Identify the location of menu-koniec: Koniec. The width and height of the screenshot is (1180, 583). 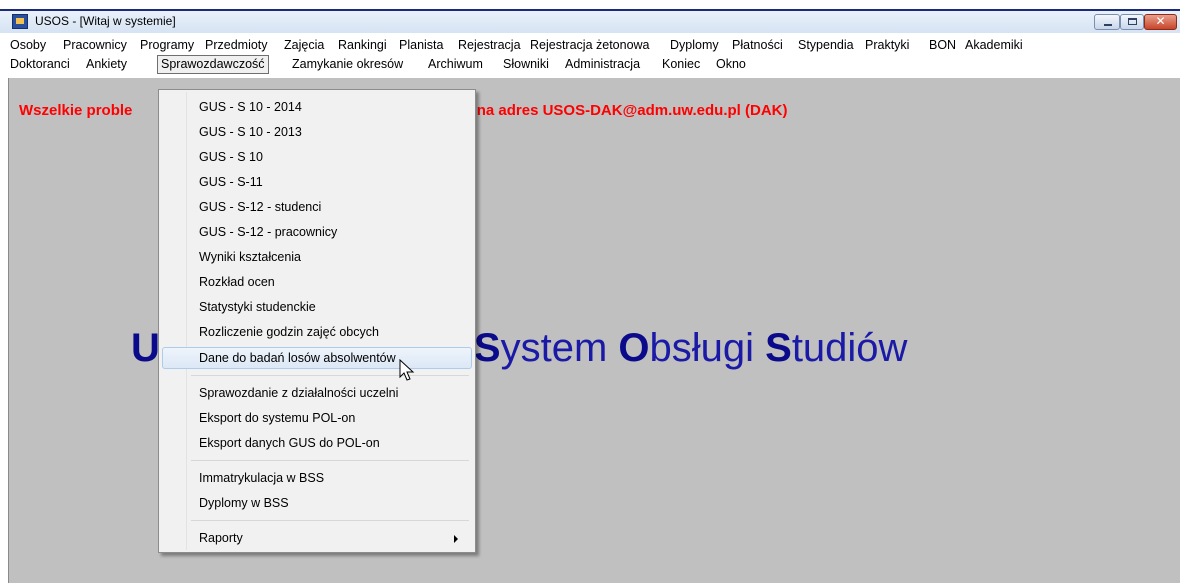
(681, 64).